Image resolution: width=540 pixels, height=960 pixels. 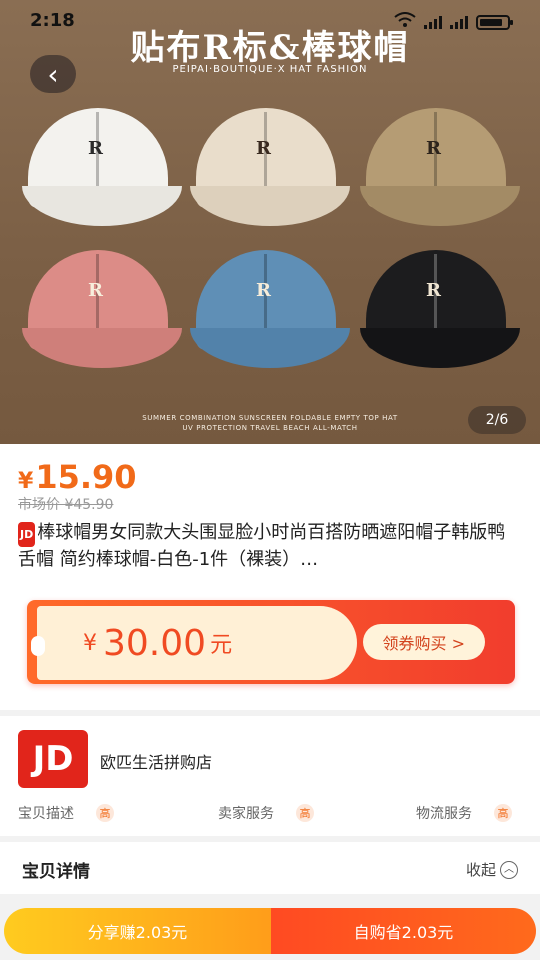 What do you see at coordinates (27, 534) in the screenshot?
I see `jd-tag: JD` at bounding box center [27, 534].